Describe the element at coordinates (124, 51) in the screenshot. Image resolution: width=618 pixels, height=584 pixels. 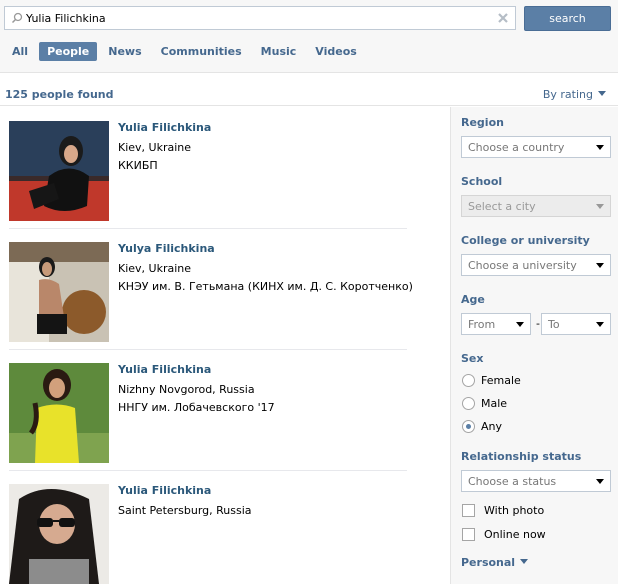
I see `tab-news: News` at that location.